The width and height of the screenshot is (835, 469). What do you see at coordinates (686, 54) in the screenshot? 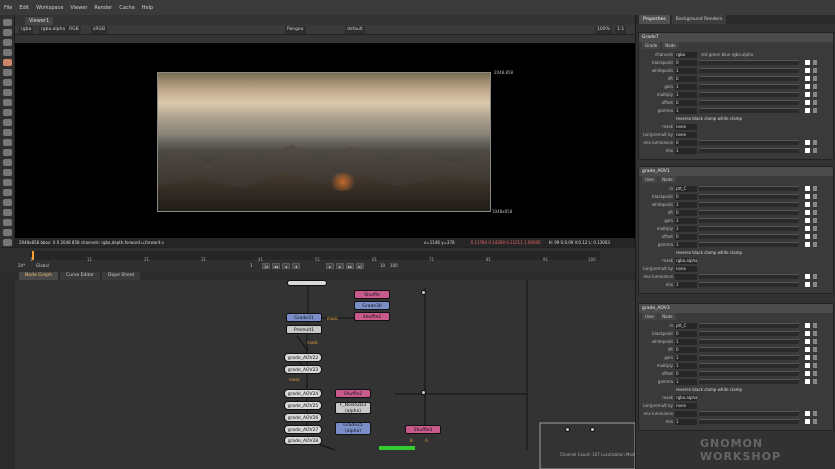
I see `knob-value: rgba` at bounding box center [686, 54].